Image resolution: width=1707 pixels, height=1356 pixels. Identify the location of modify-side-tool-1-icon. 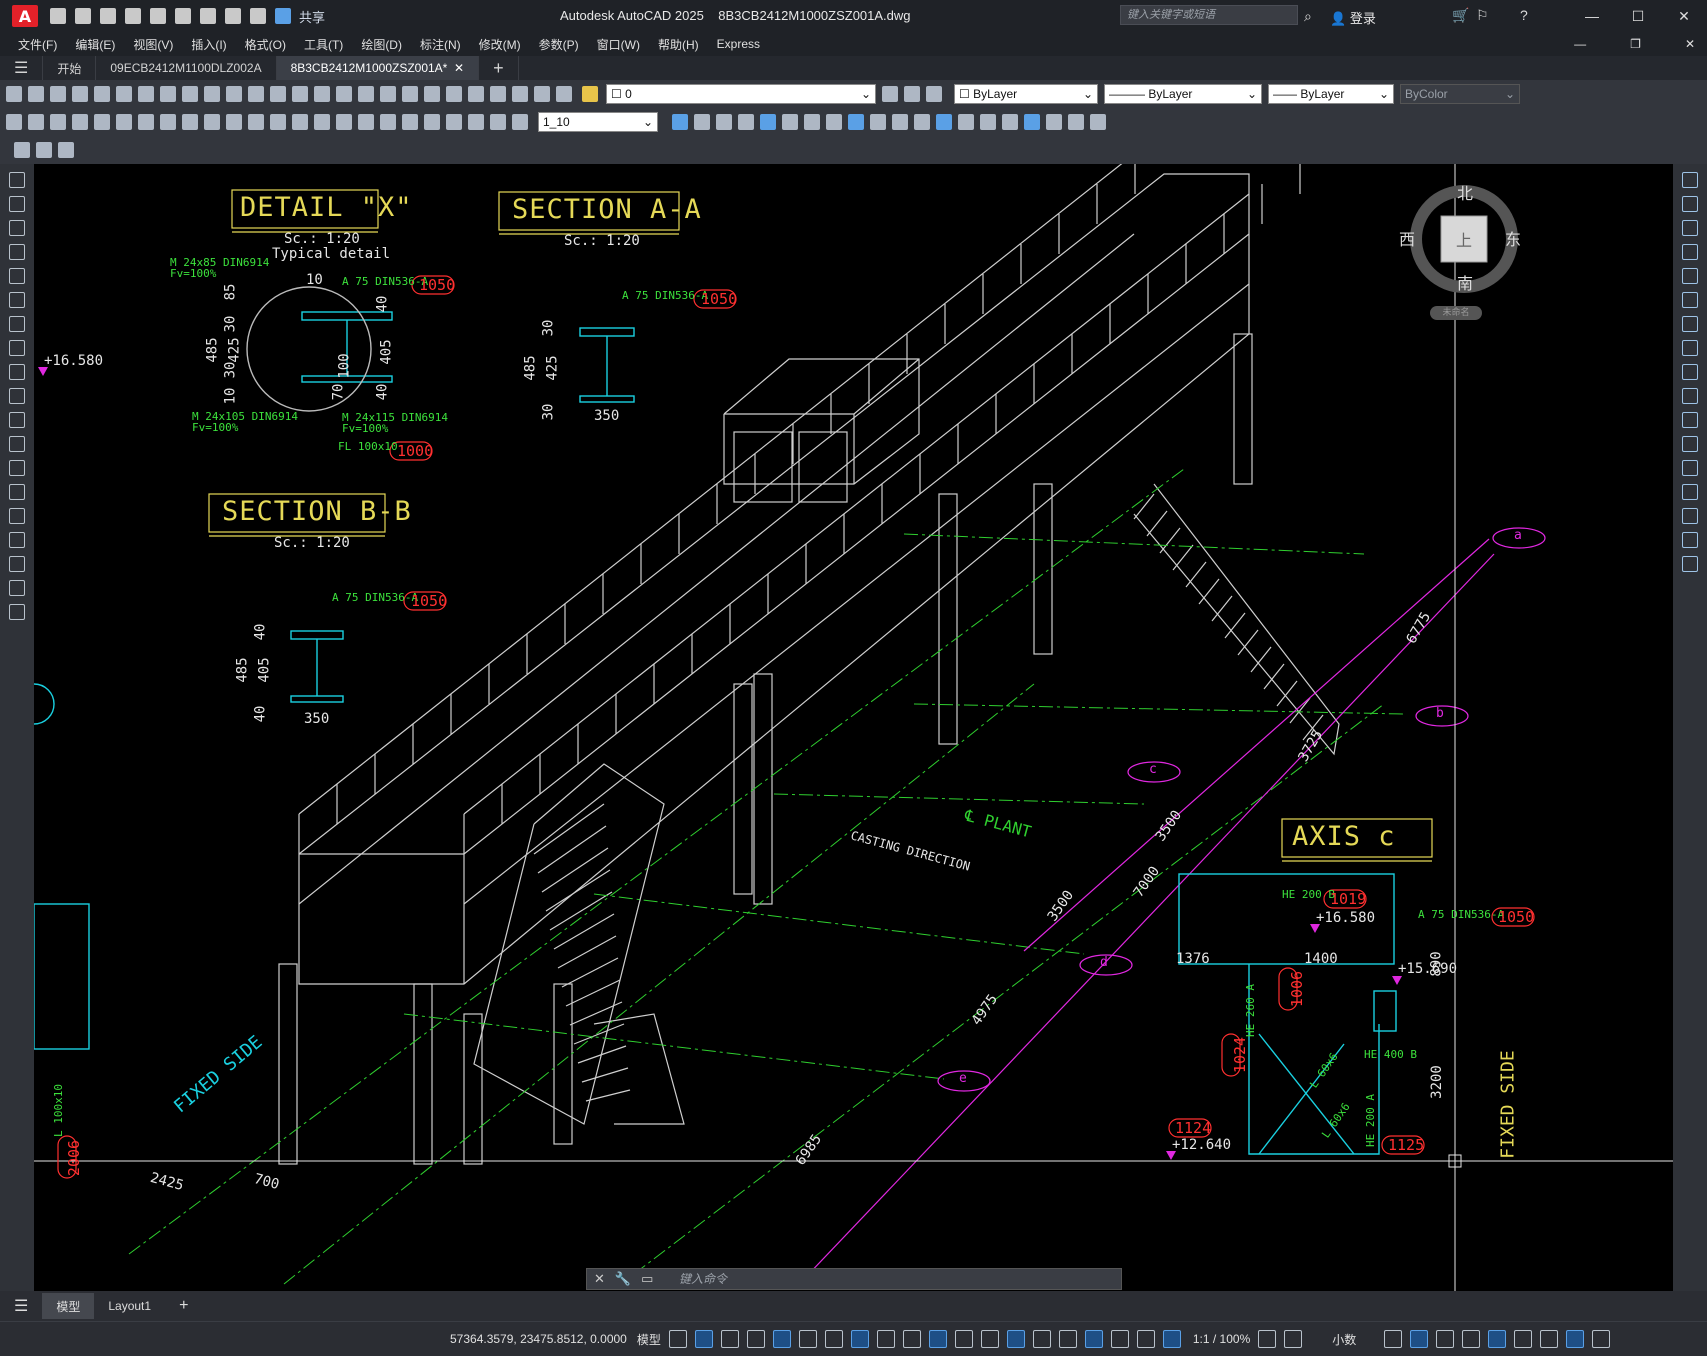
(1690, 204).